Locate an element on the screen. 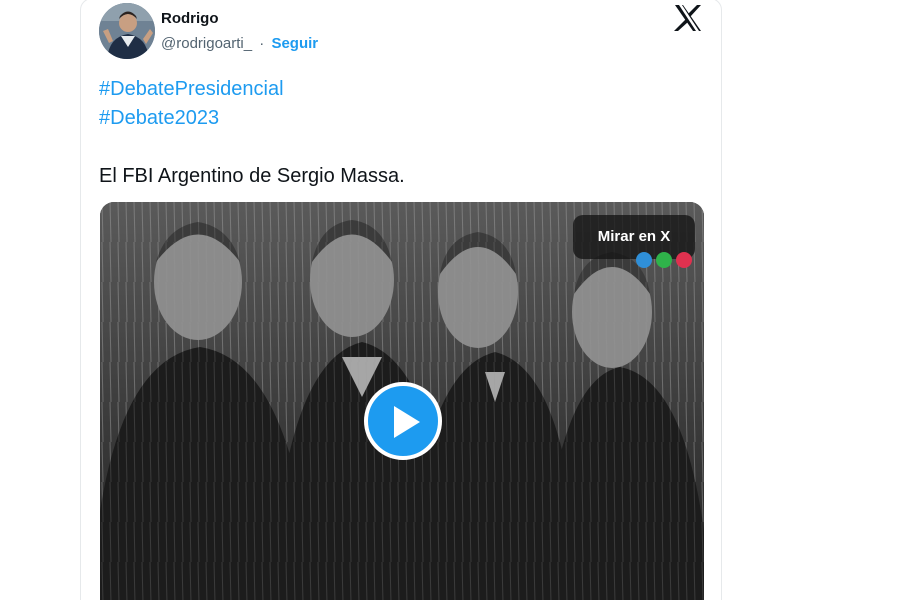 The width and height of the screenshot is (900, 600). play-button is located at coordinates (403, 421).